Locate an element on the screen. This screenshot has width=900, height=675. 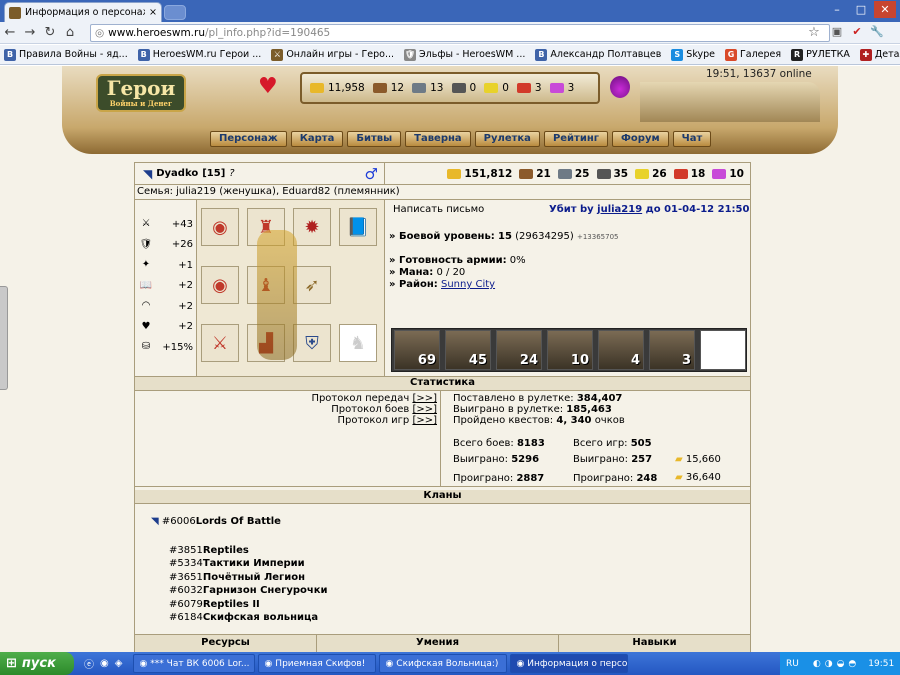
army-unit: 10 is located at coordinates (570, 350).